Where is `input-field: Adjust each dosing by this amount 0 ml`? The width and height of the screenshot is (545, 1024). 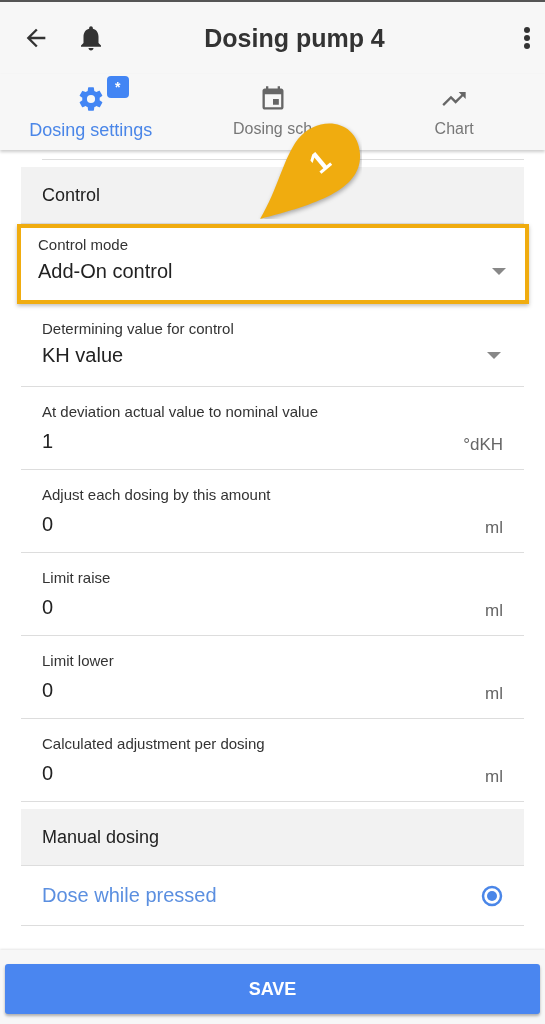 input-field: Adjust each dosing by this amount 0 ml is located at coordinates (272, 514).